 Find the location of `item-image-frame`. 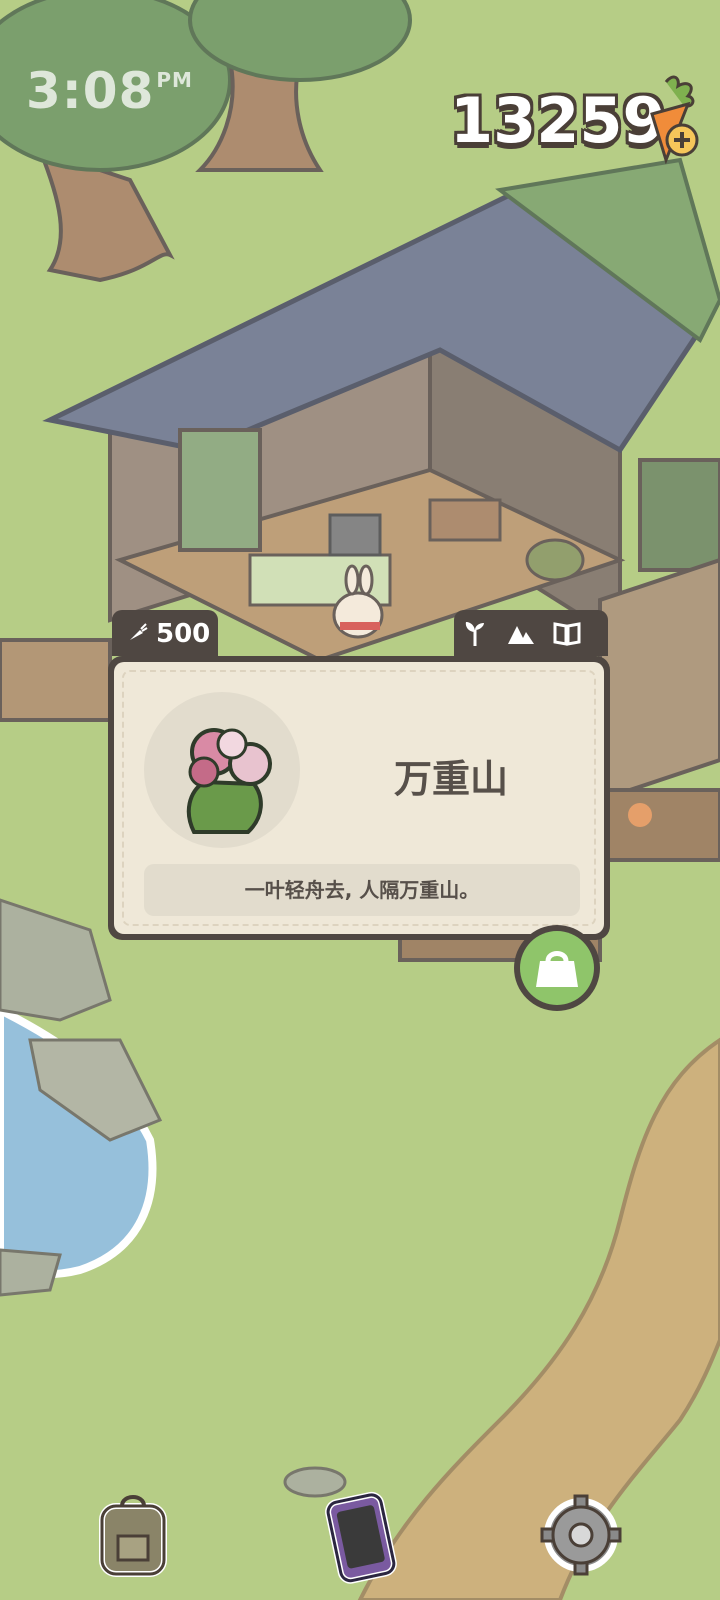

item-image-frame is located at coordinates (222, 770).